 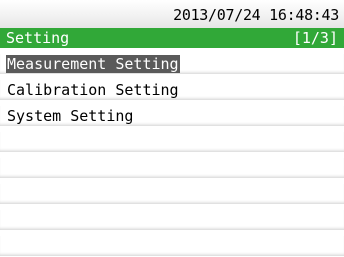 What do you see at coordinates (38, 38) in the screenshot?
I see `page-title: Setting` at bounding box center [38, 38].